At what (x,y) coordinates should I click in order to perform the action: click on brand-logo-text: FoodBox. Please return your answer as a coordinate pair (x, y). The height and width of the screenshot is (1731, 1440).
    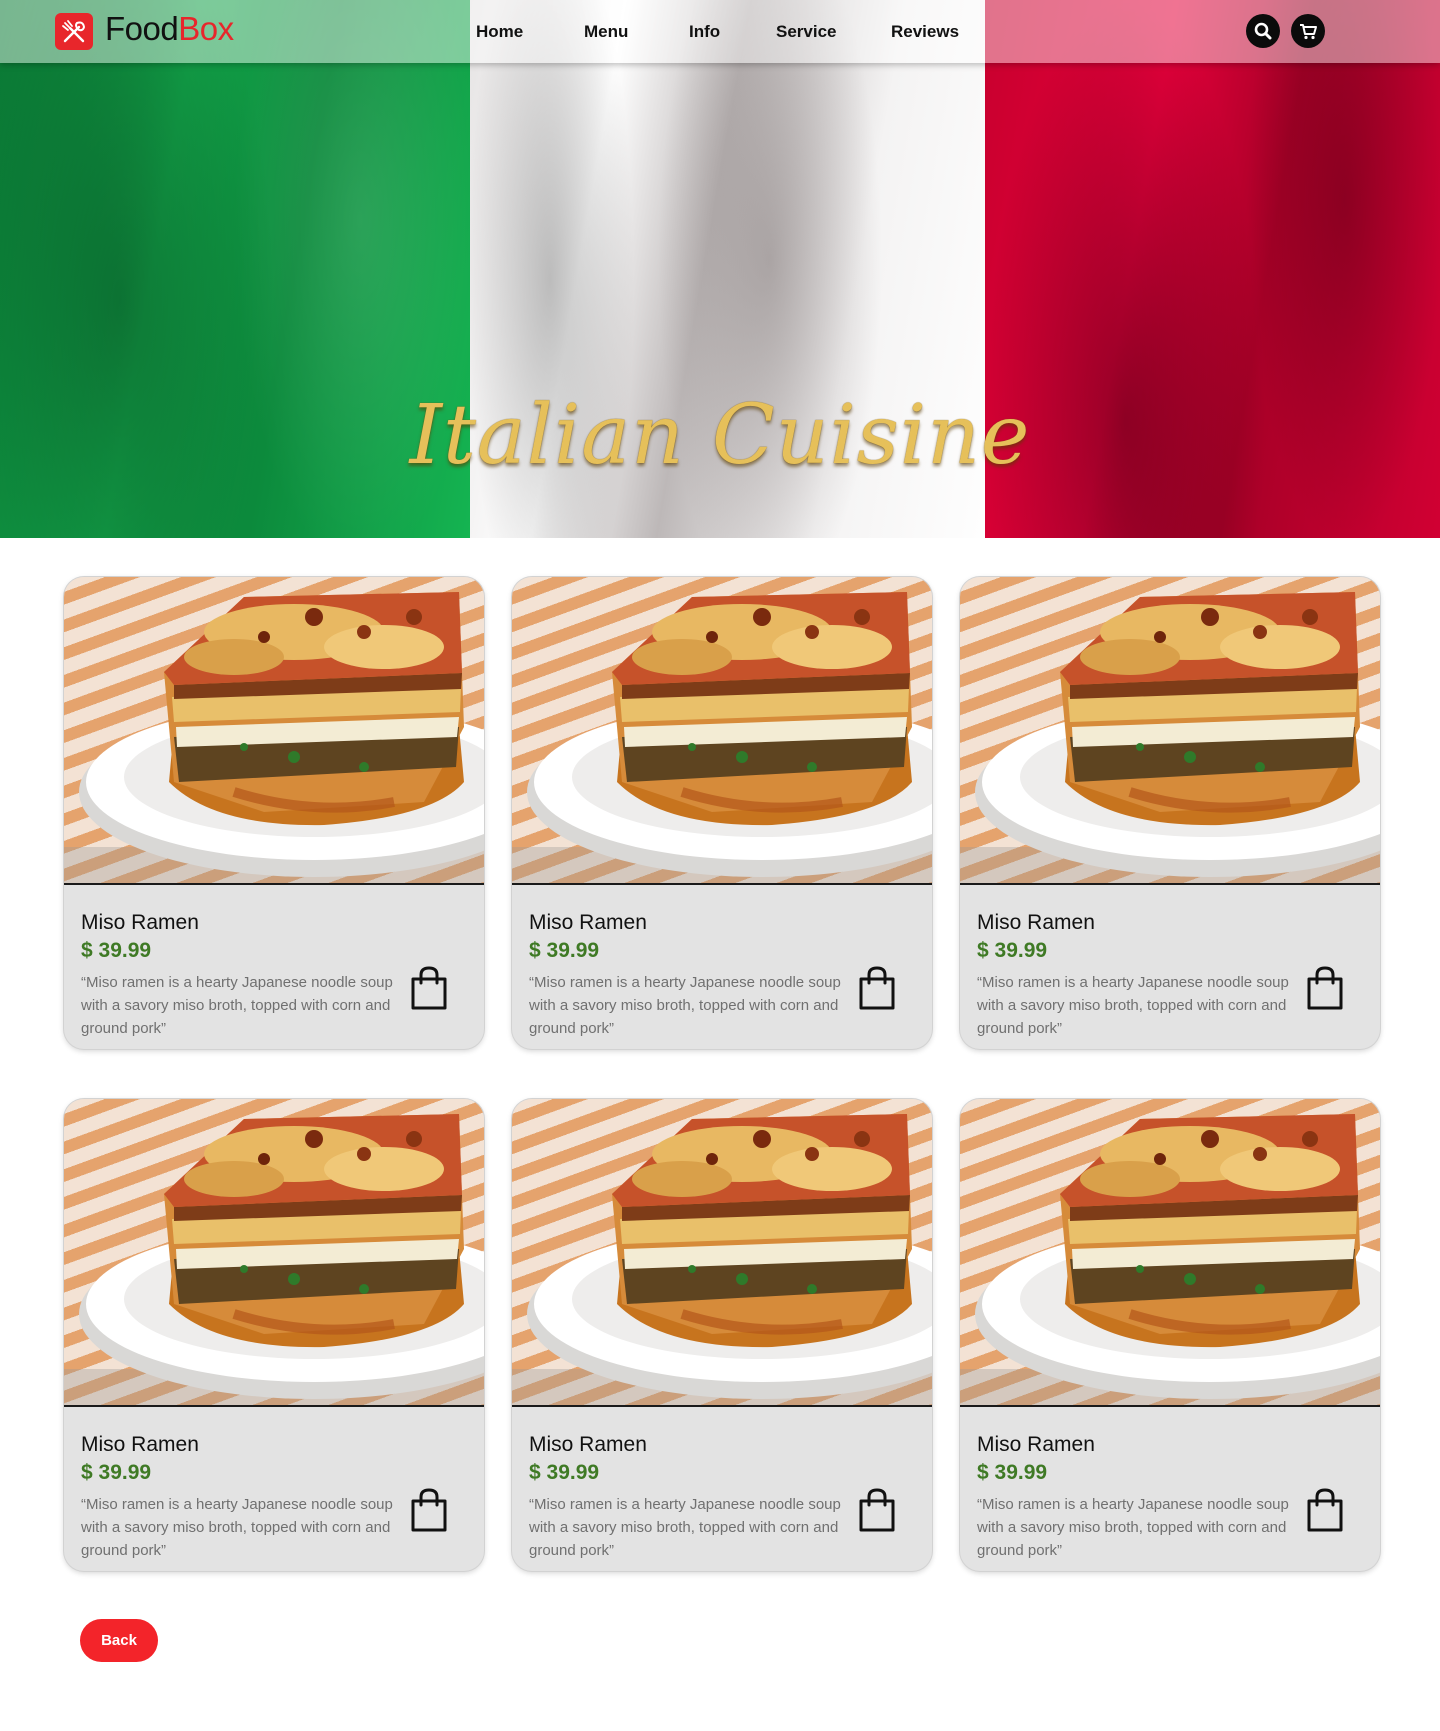
    Looking at the image, I should click on (169, 29).